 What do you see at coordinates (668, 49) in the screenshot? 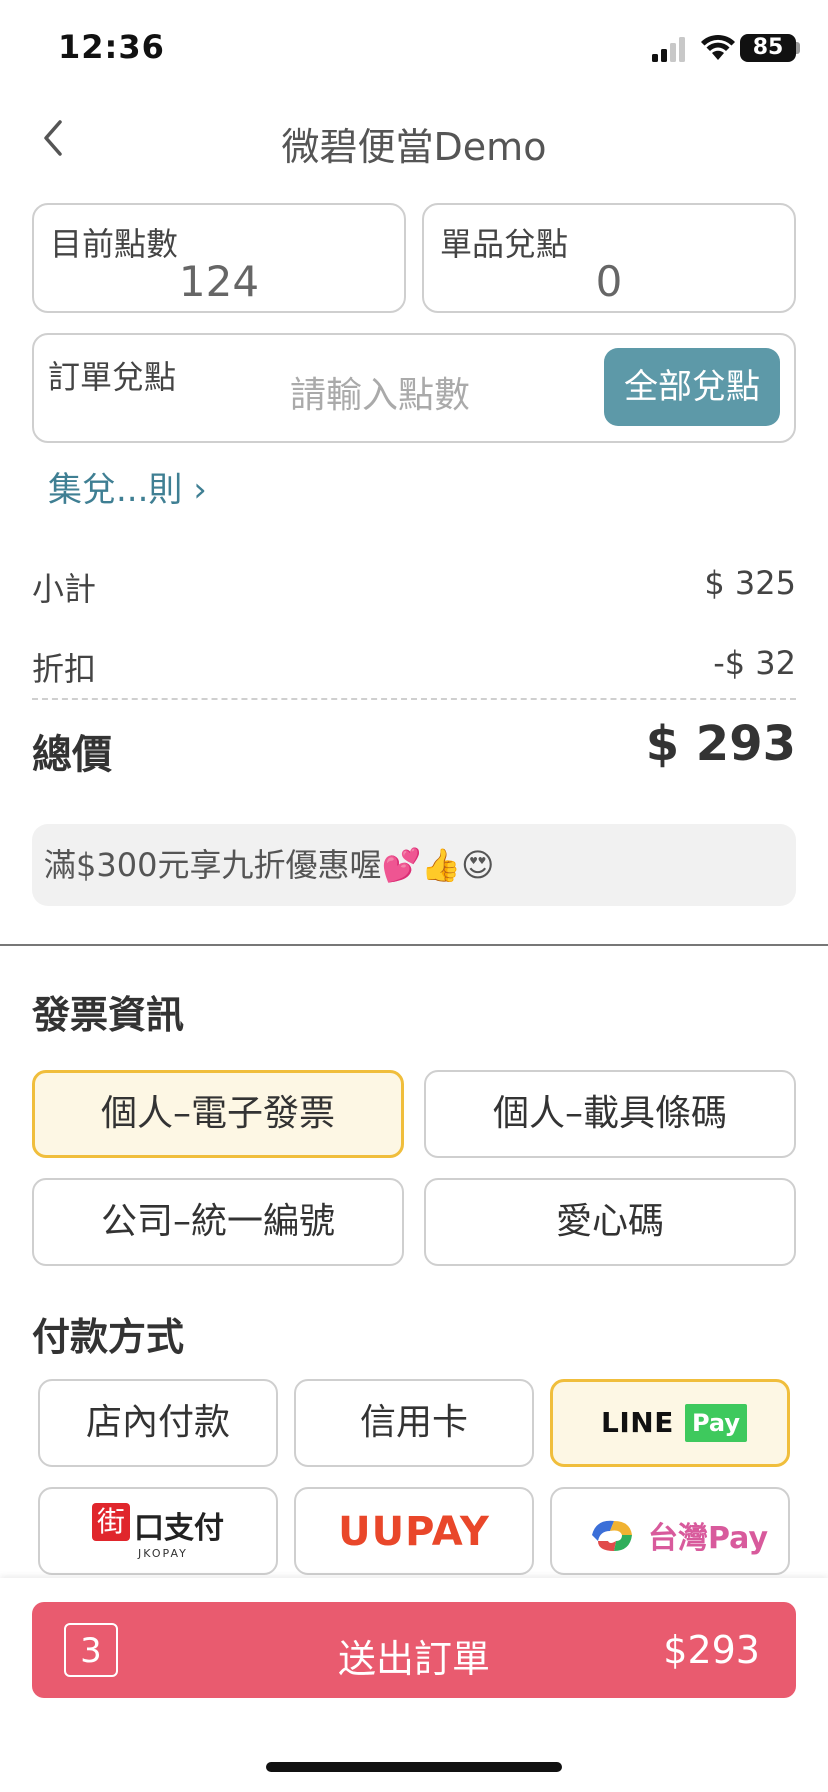
I see `cellular-signal-icon` at bounding box center [668, 49].